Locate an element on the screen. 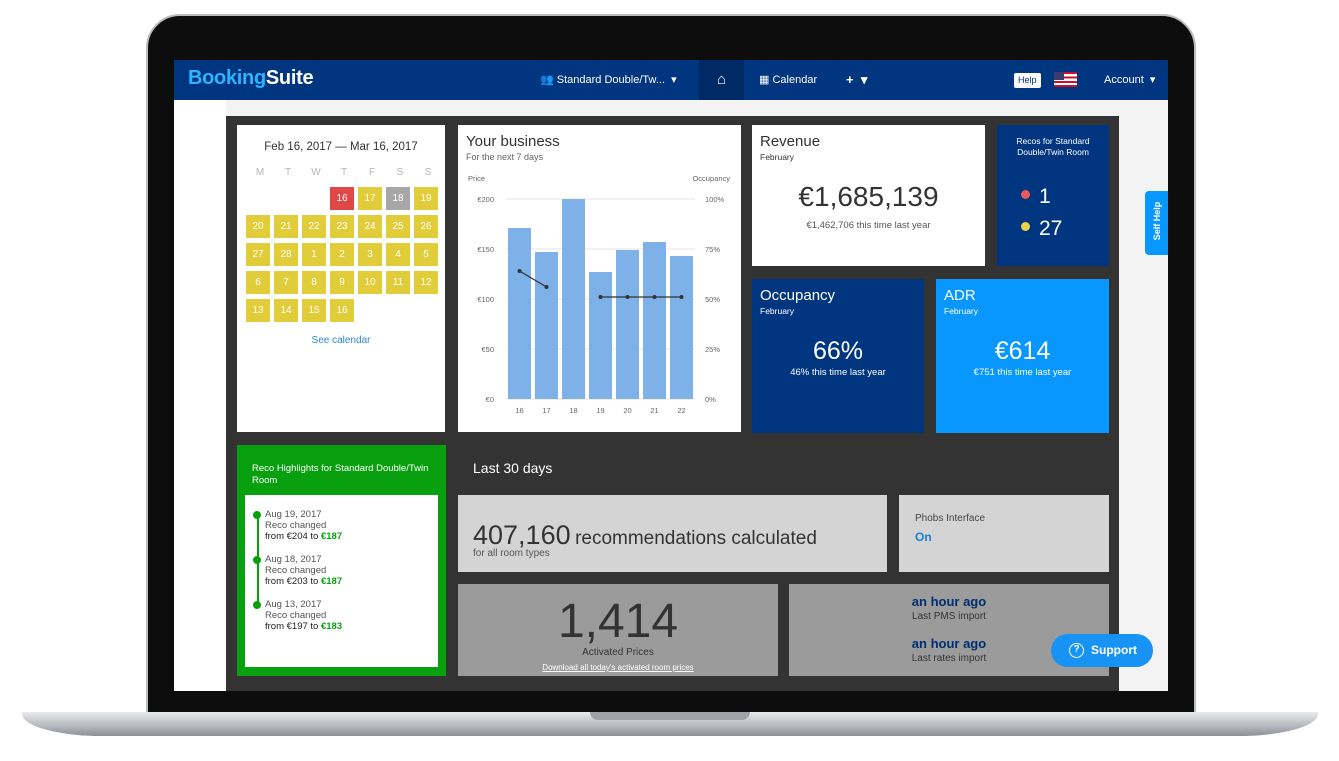  activated-prices-label: Activated Prices is located at coordinates (618, 652).